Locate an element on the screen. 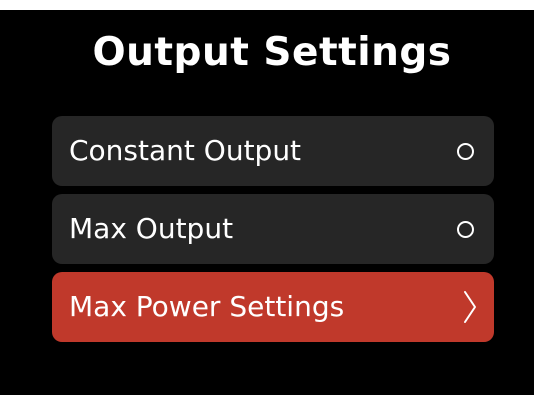 This screenshot has width=538, height=405. menu-item-max-power-settings: Max Power Settings is located at coordinates (273, 307).